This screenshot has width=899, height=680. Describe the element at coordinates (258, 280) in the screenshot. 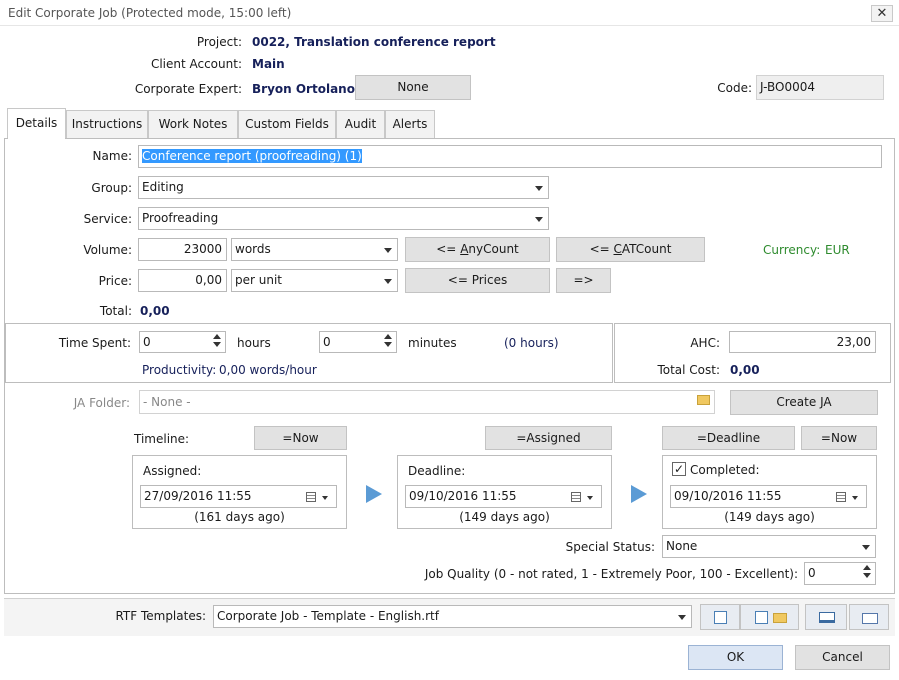

I see `price-unit-value: per unit` at that location.